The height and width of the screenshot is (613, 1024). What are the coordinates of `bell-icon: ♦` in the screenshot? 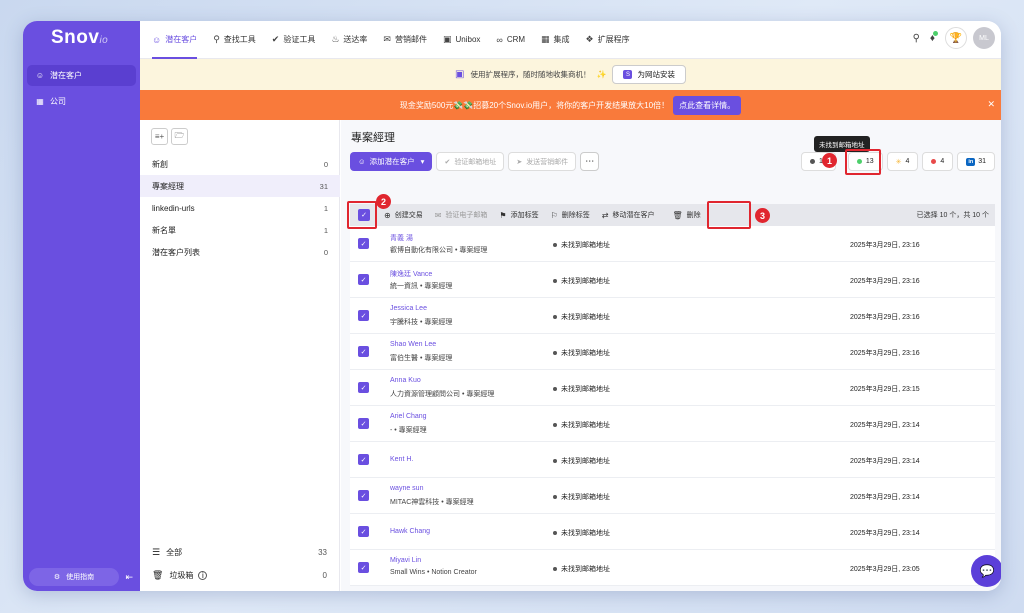 It's located at (934, 37).